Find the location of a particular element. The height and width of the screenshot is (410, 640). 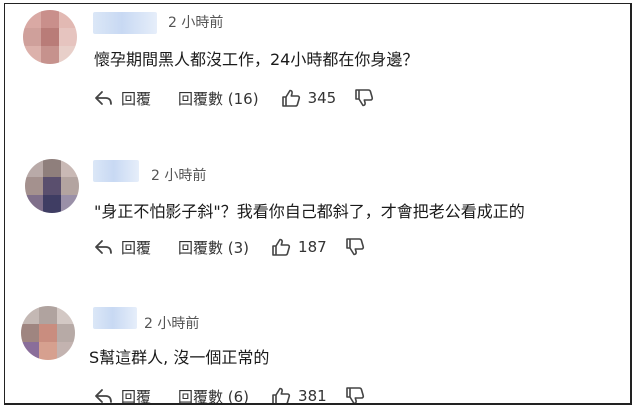

replies-count-button: 回覆數 (6) is located at coordinates (214, 395).